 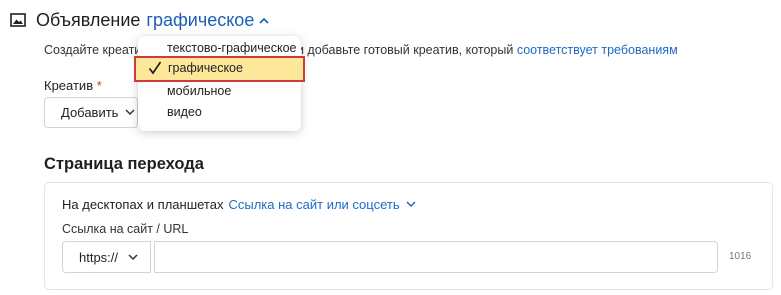 What do you see at coordinates (125, 229) in the screenshot?
I see `url-label: Ссылка на сайт / URL` at bounding box center [125, 229].